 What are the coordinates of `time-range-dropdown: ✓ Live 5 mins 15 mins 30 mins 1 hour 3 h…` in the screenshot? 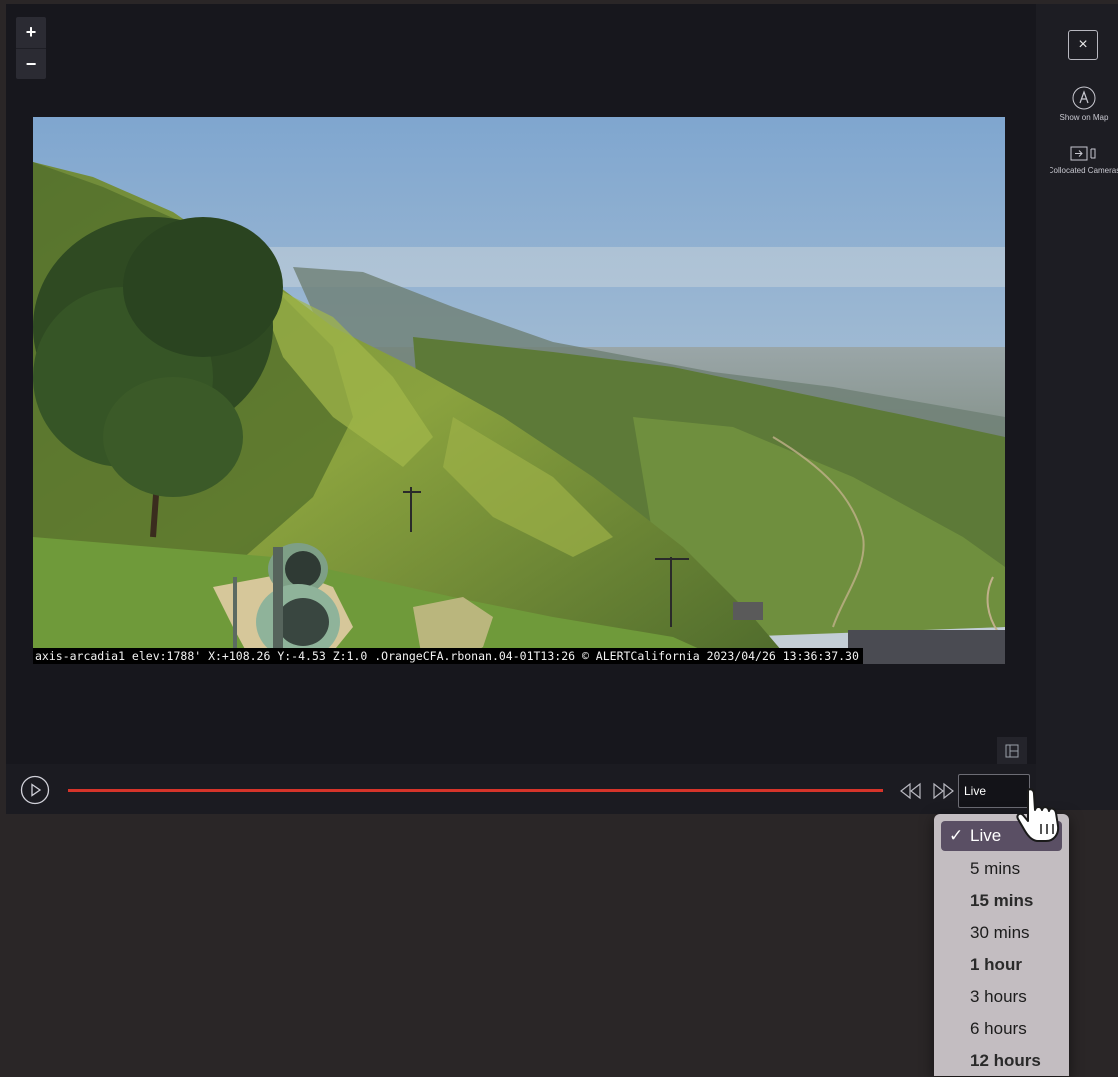 It's located at (1001, 945).